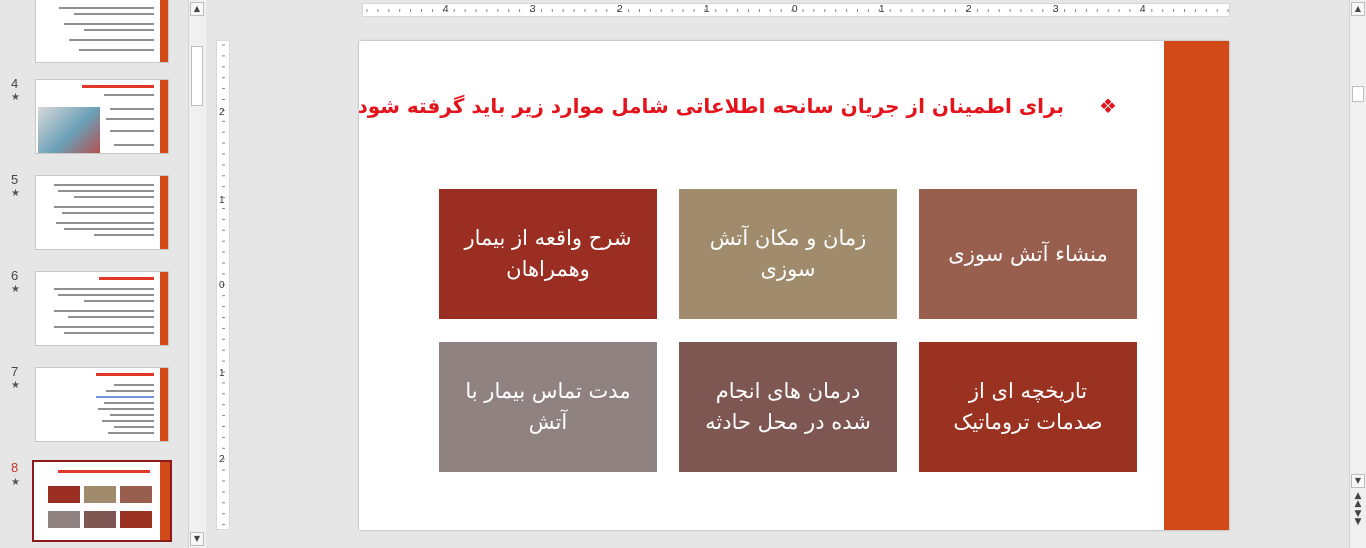 The width and height of the screenshot is (1366, 548). I want to click on horizontal-ruler: 4 3 2 1 0 1 2 3 4, so click(796, 10).